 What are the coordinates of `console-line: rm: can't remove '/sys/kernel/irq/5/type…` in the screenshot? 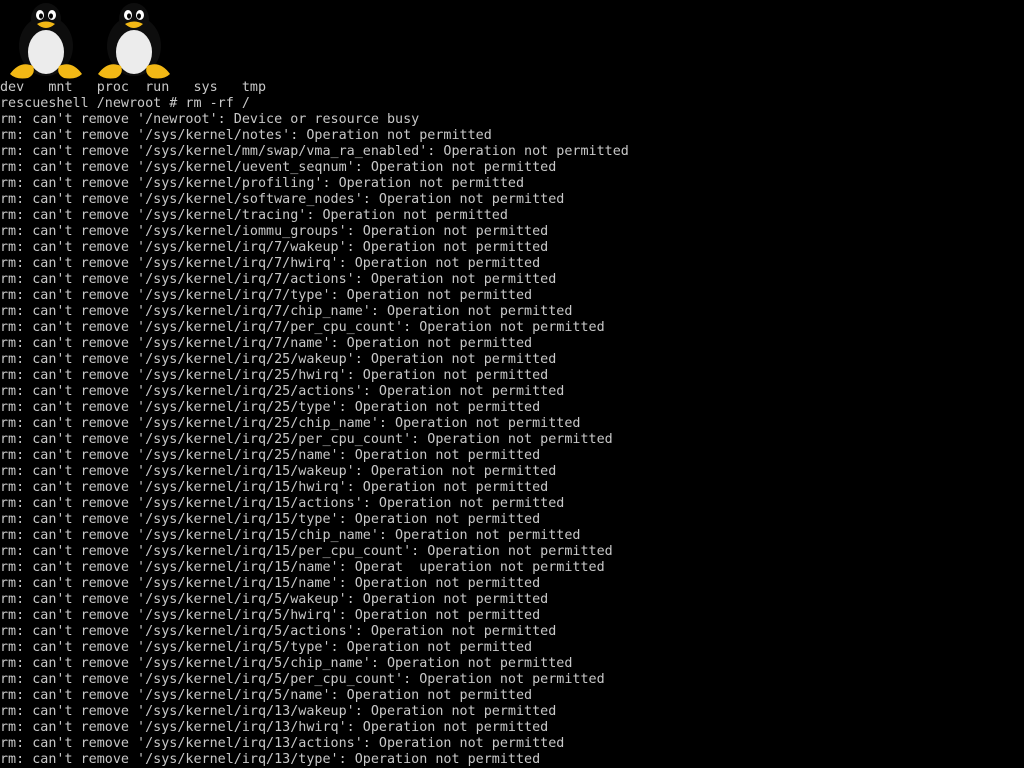 It's located at (266, 647).